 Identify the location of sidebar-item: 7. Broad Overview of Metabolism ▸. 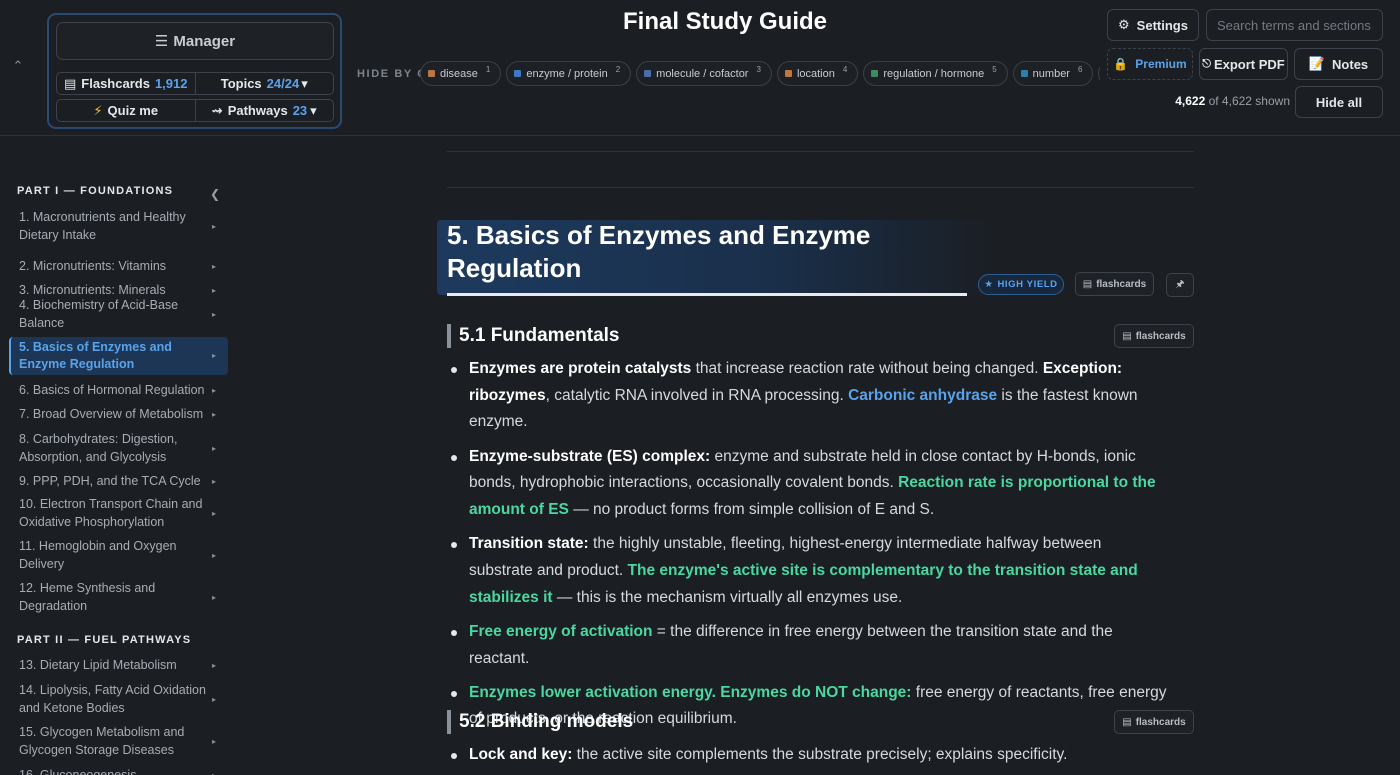
(118, 415).